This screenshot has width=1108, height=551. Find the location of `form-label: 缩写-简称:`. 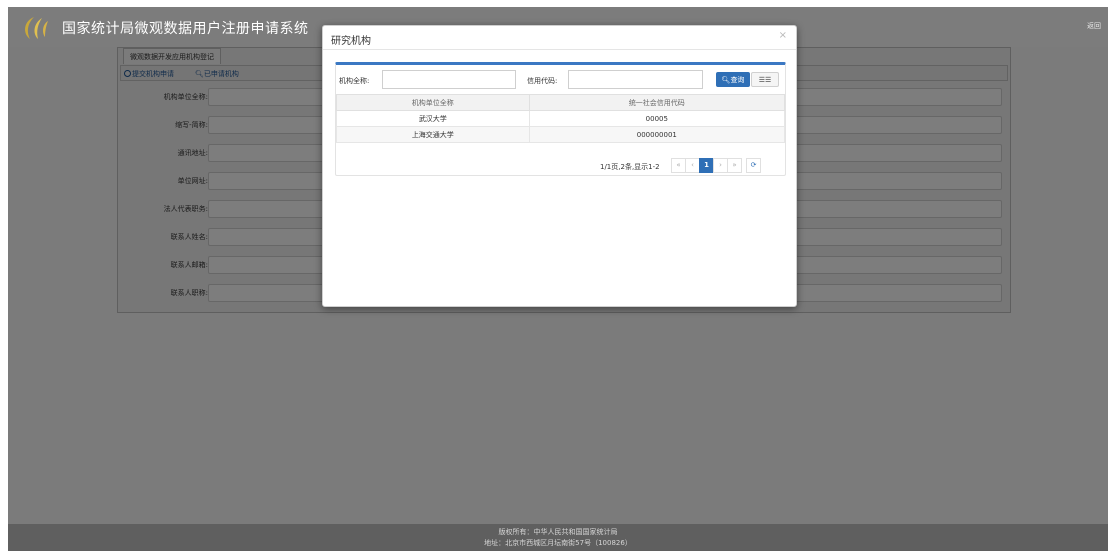

form-label: 缩写-简称: is located at coordinates (191, 125).